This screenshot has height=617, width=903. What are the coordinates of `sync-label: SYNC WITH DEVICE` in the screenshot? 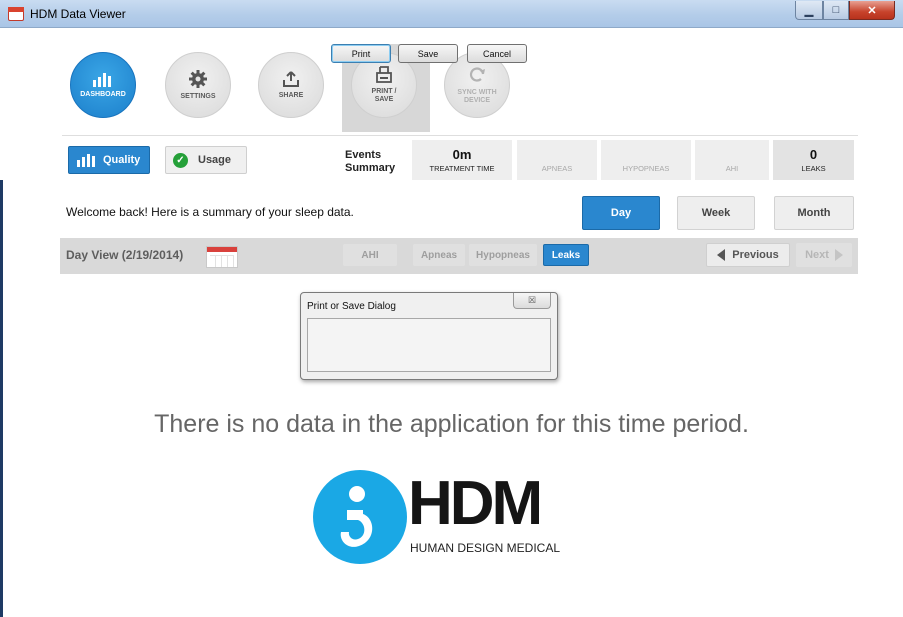 It's located at (476, 97).